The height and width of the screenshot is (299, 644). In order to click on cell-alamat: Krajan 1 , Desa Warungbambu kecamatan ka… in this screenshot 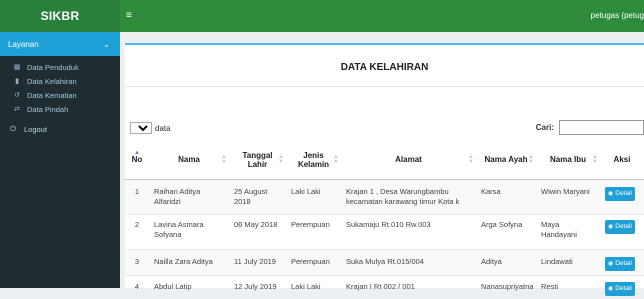, I will do `click(408, 196)`.